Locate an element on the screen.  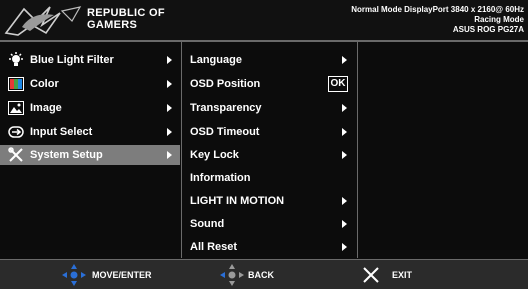
sub-menu-label: OSD Timeout is located at coordinates (225, 132).